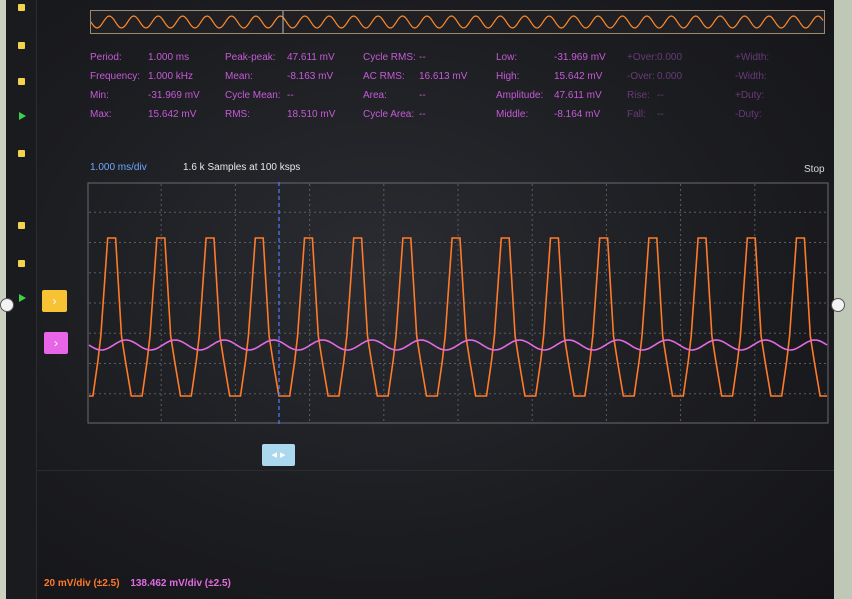 The height and width of the screenshot is (599, 852). I want to click on measurement-value: -8.163 mV, so click(310, 76).